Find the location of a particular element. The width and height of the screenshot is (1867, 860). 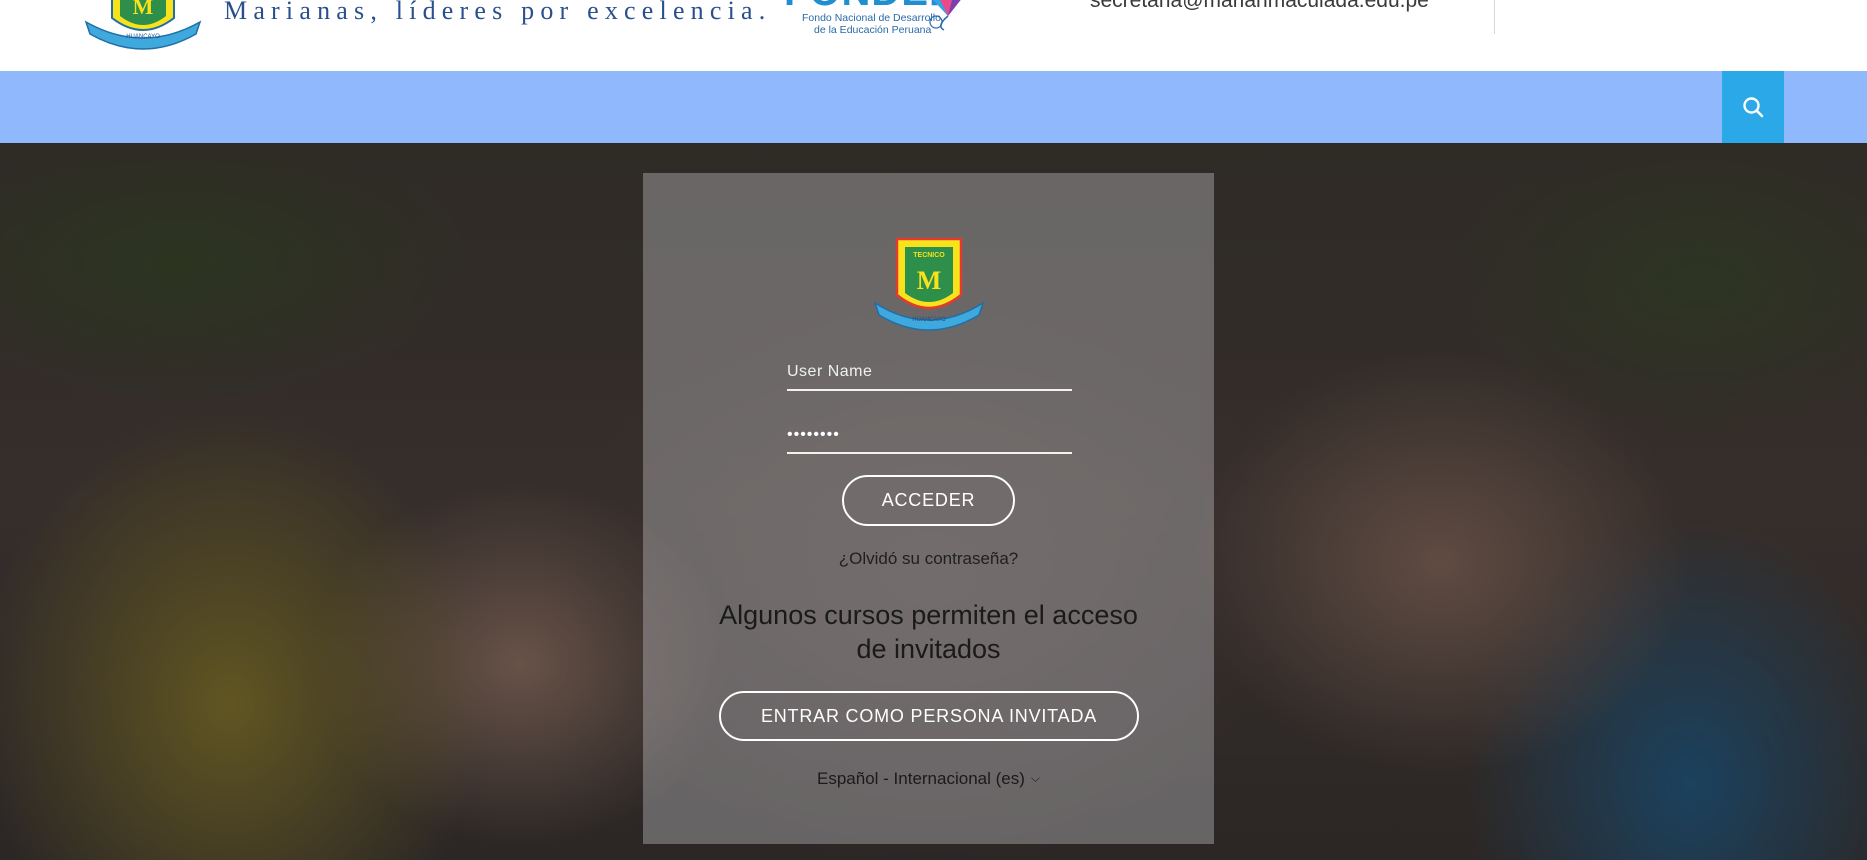

school-logo: M HUANCAYO is located at coordinates (143, 28).